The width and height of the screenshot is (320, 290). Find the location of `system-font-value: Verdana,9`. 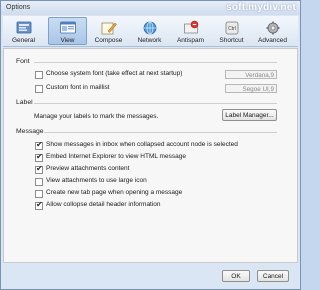

system-font-value: Verdana,9 is located at coordinates (251, 74).